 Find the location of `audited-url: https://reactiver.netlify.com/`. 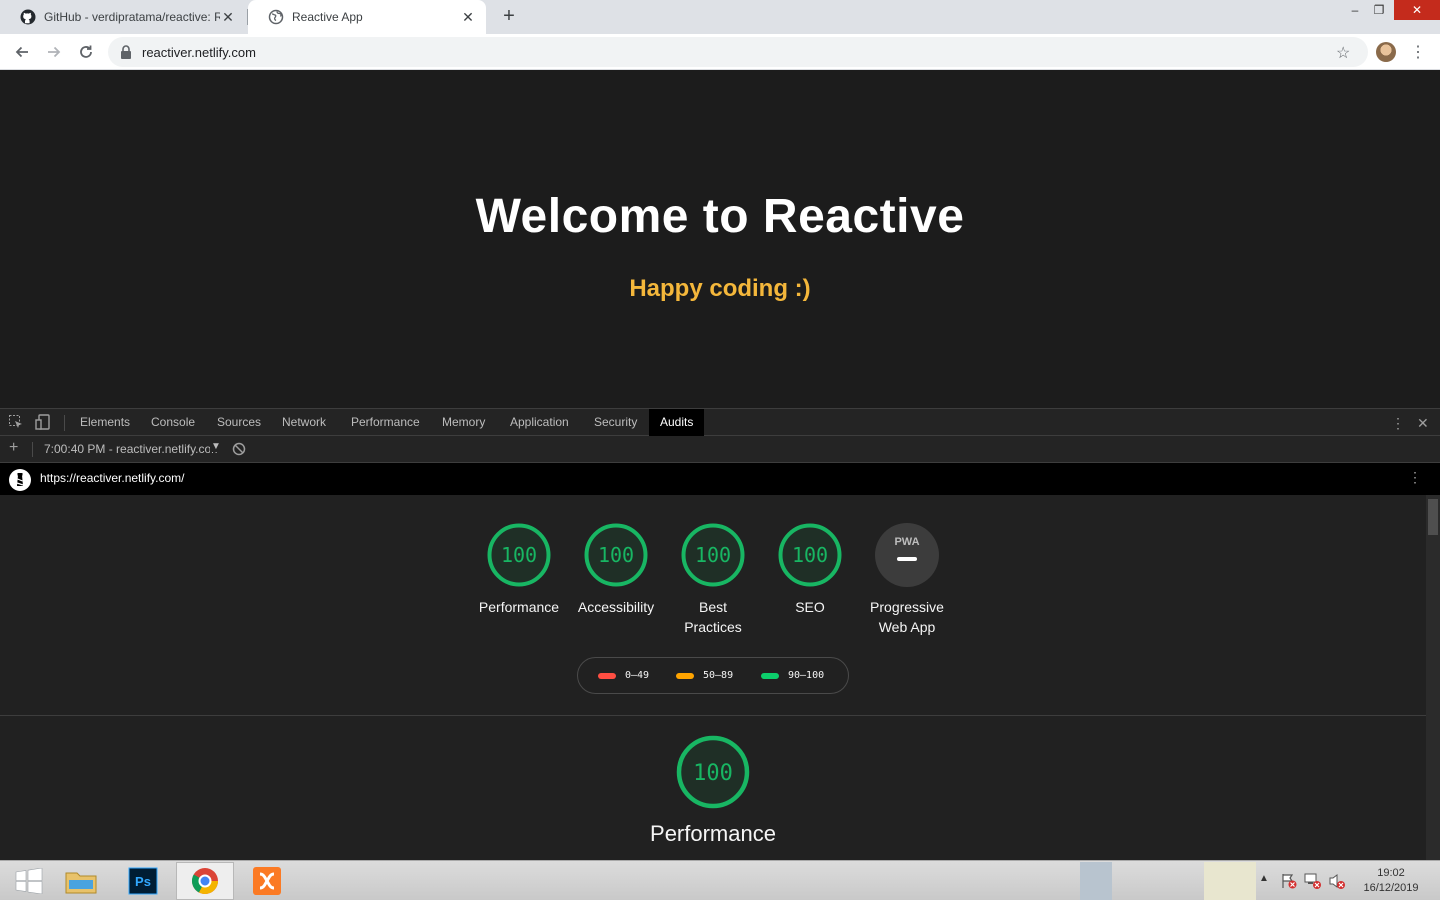

audited-url: https://reactiver.netlify.com/ is located at coordinates (112, 478).